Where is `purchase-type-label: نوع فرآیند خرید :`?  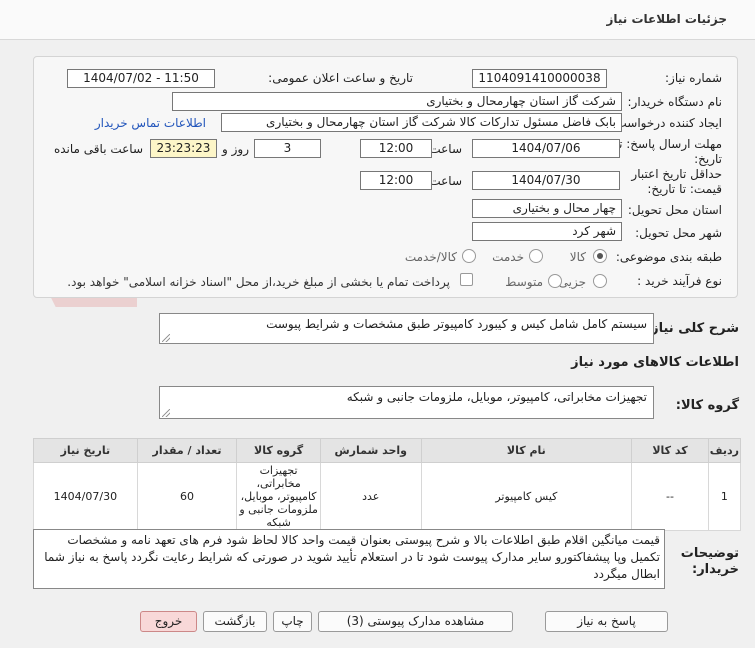 purchase-type-label: نوع فرآیند خرید : is located at coordinates (679, 281).